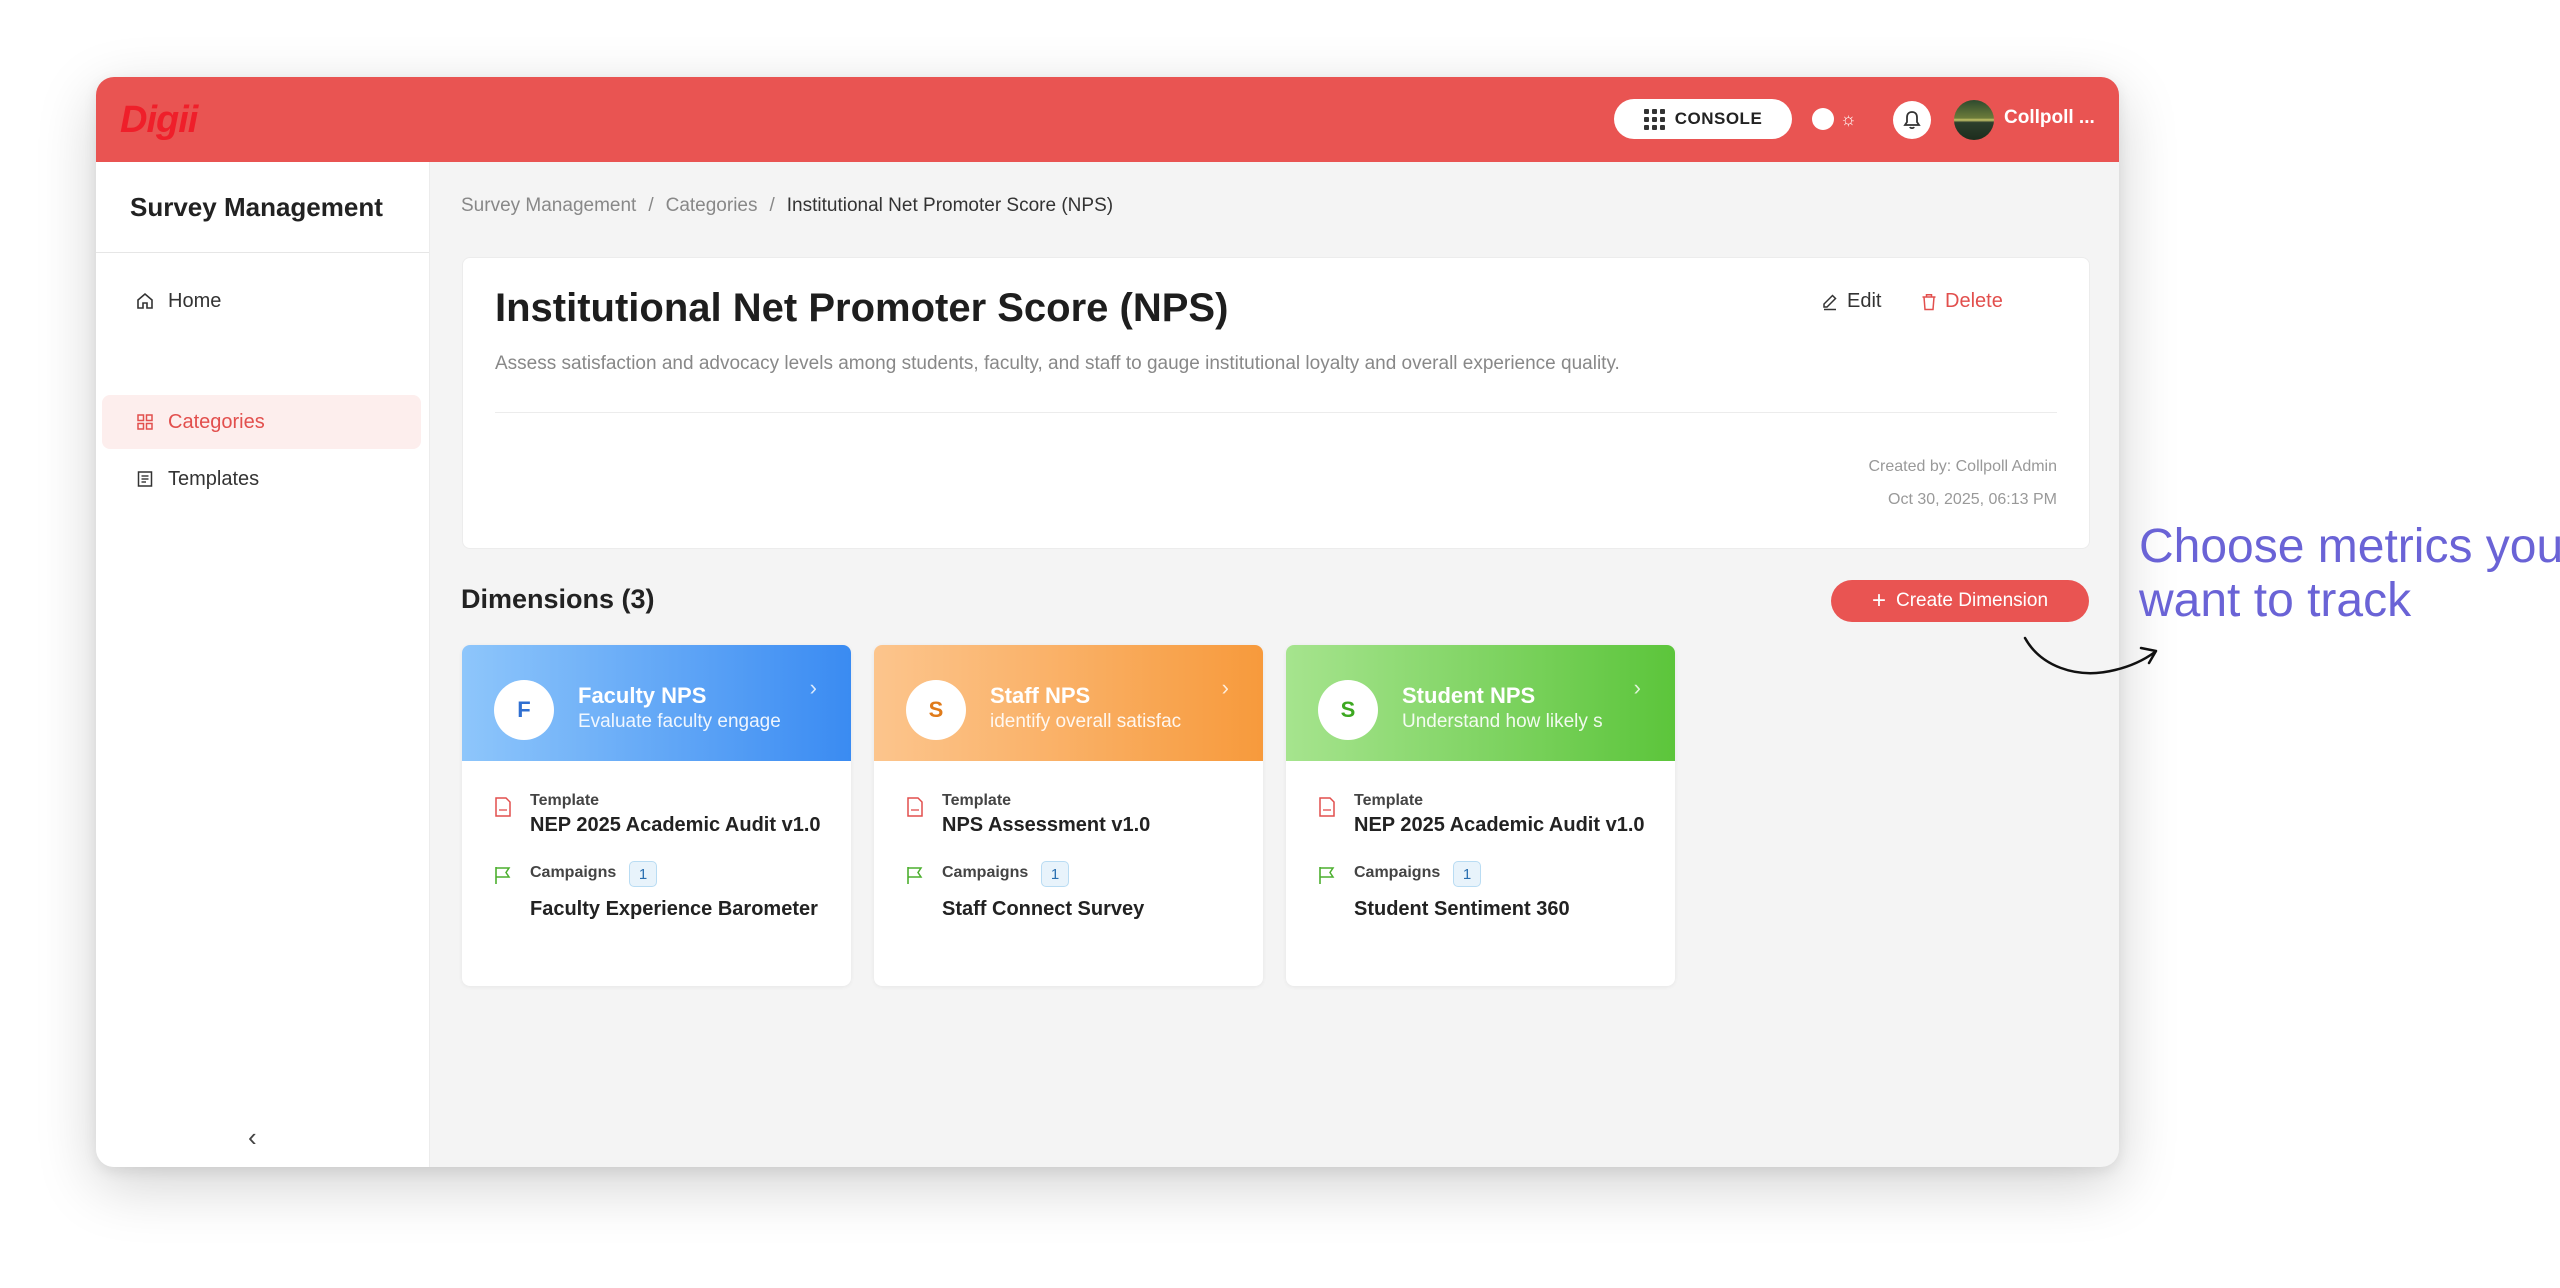 The height and width of the screenshot is (1288, 2560). What do you see at coordinates (1654, 119) in the screenshot?
I see `apps-grid-icon` at bounding box center [1654, 119].